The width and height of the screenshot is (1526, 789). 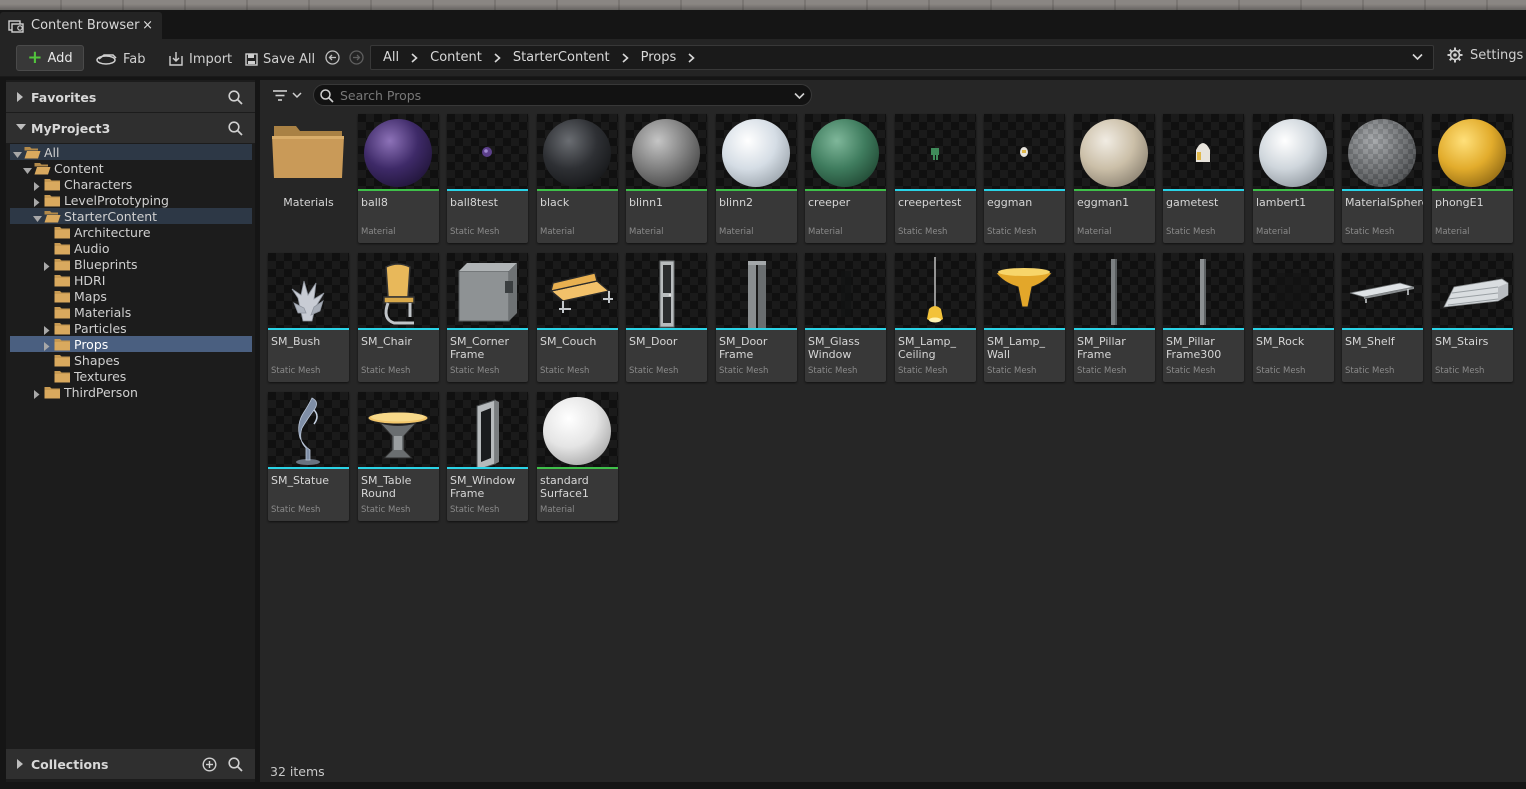 I want to click on tab-content-browser: Content Browser ×, so click(x=81, y=25).